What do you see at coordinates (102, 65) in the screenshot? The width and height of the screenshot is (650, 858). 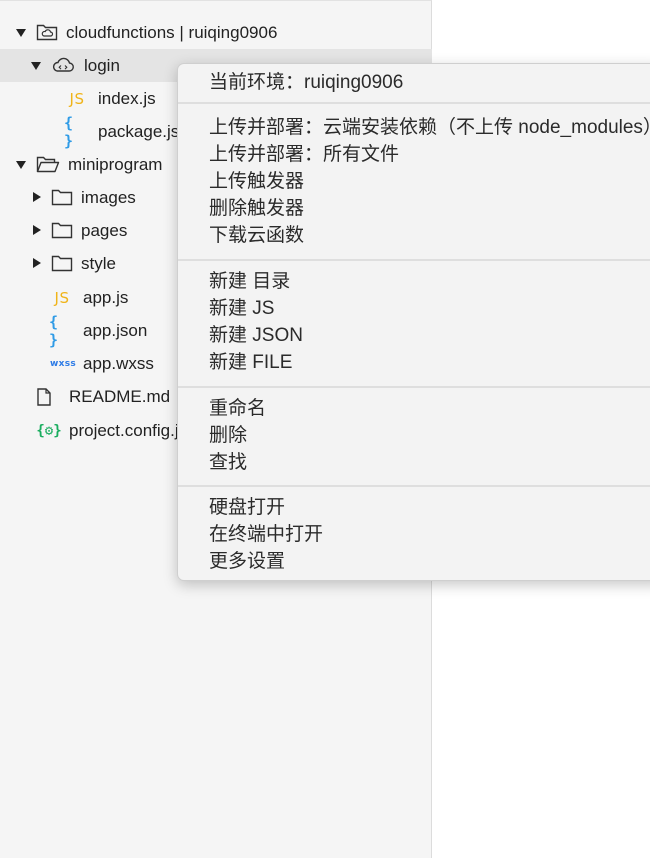 I see `tree-item-label: login` at bounding box center [102, 65].